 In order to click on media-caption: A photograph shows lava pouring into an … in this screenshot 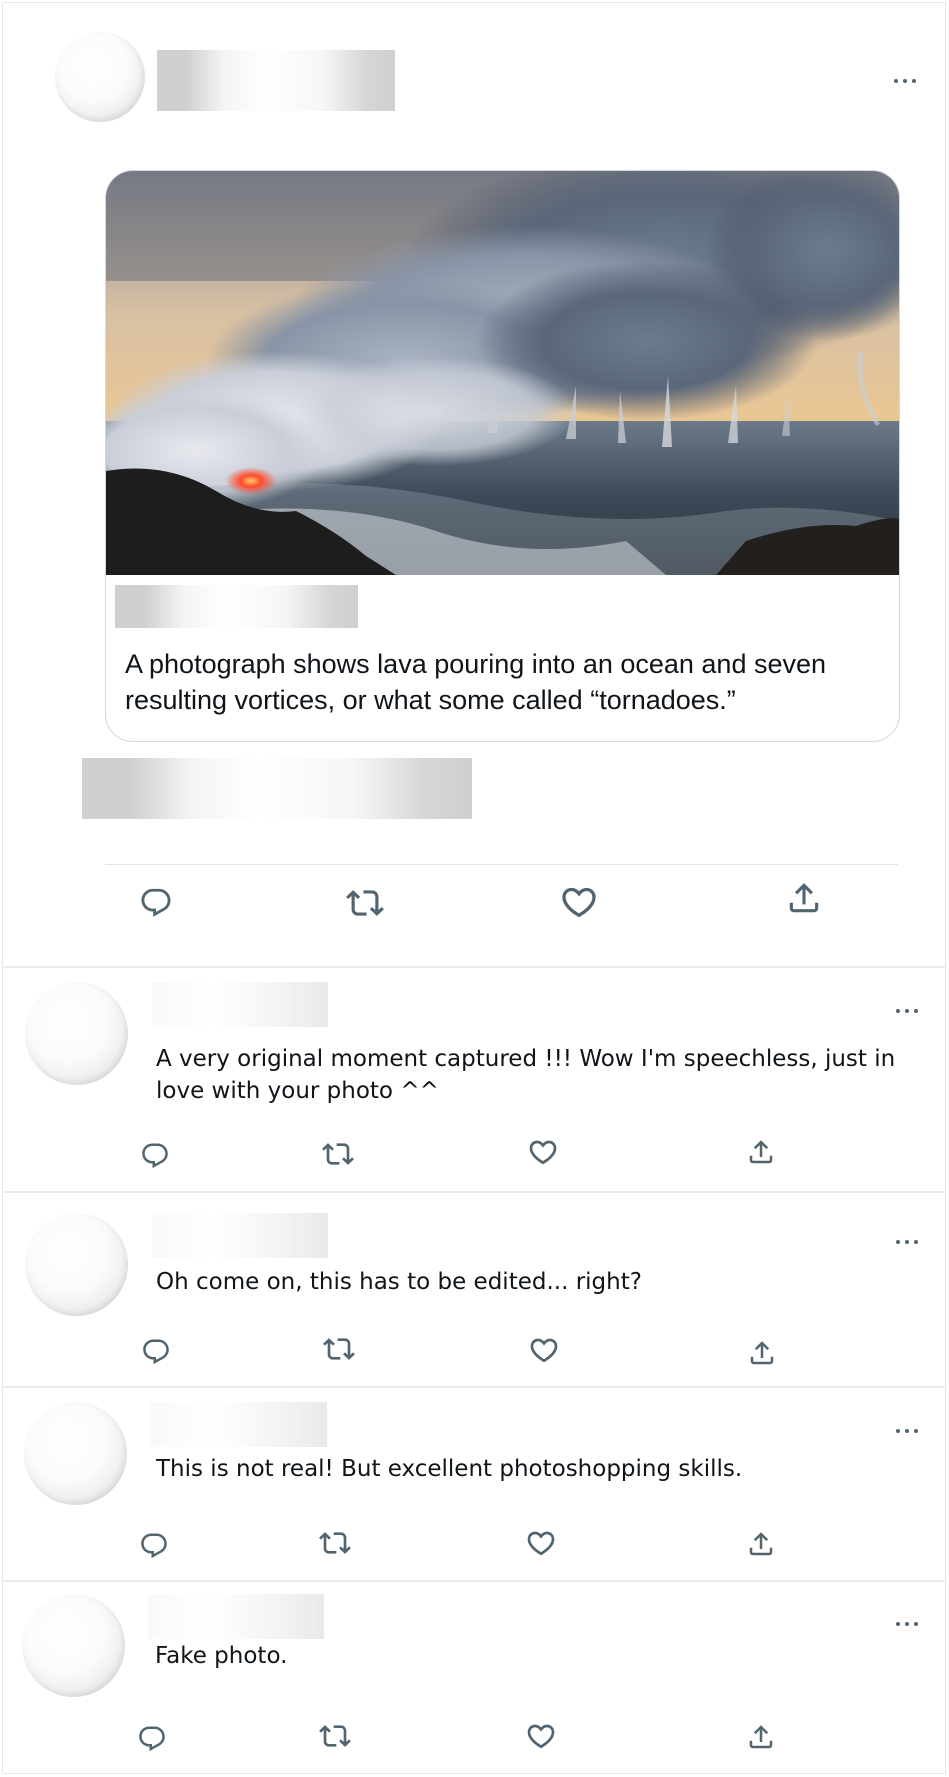, I will do `click(476, 682)`.